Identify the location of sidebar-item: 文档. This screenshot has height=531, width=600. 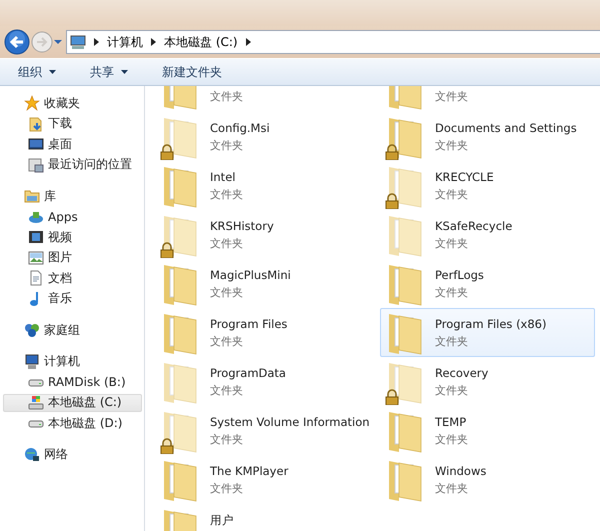
(72, 278).